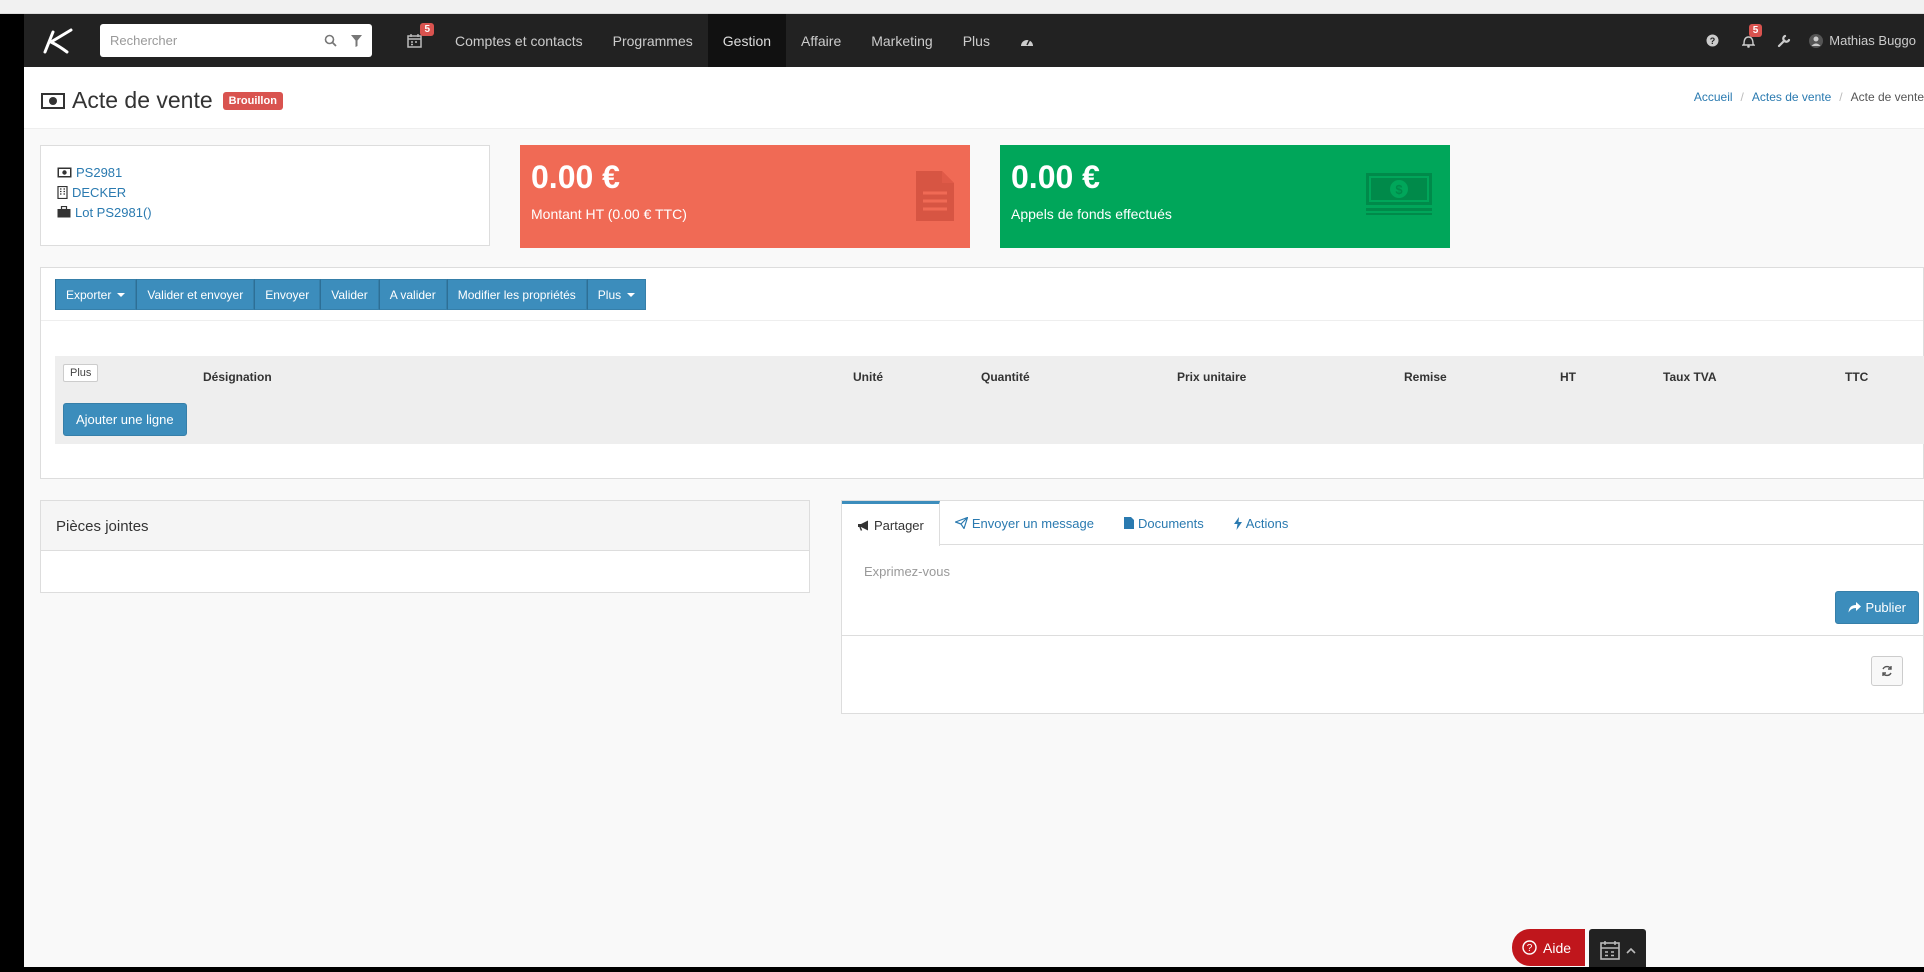  Describe the element at coordinates (265, 212) in the screenshot. I see `lot-link: Lot PS2981()` at that location.